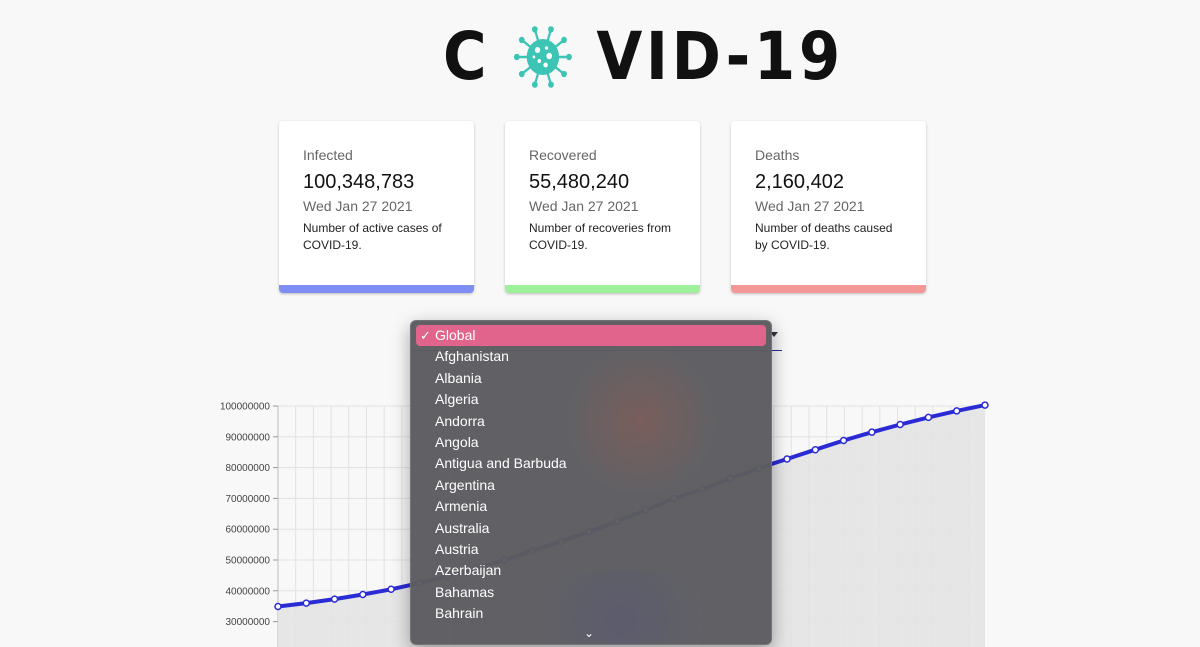 The image size is (1200, 647). I want to click on card-label: Infected, so click(328, 155).